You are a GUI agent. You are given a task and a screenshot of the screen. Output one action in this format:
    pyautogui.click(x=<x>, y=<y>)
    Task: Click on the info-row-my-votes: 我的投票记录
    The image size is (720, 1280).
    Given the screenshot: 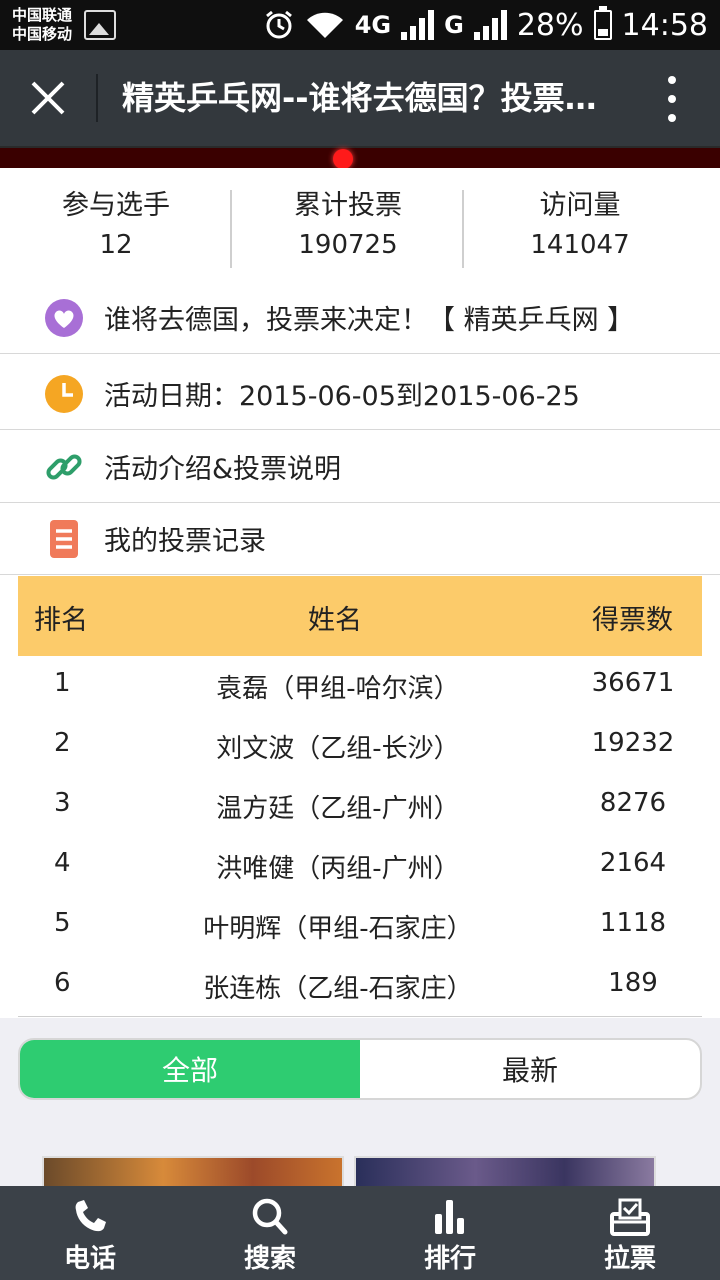 What is the action you would take?
    pyautogui.click(x=360, y=539)
    